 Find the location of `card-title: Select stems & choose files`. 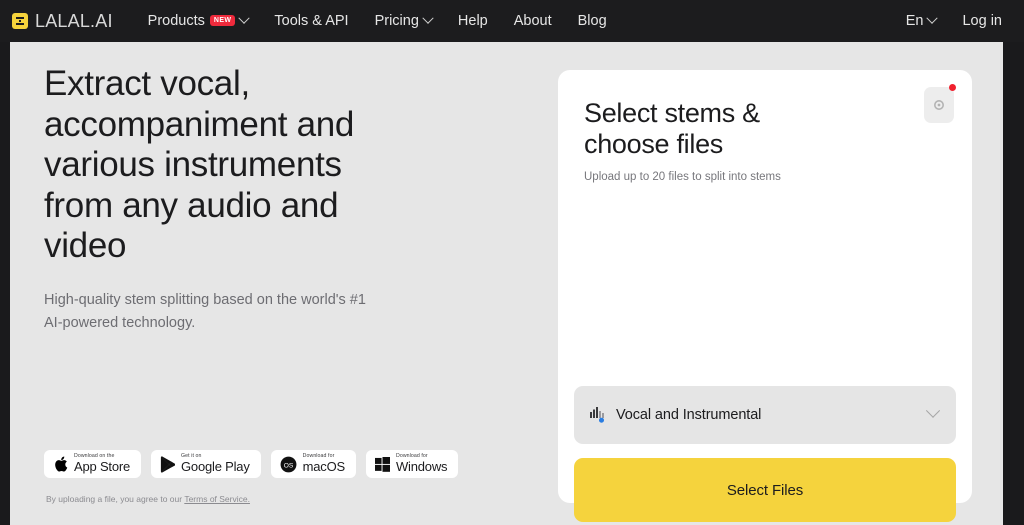

card-title: Select stems & choose files is located at coordinates (672, 128).